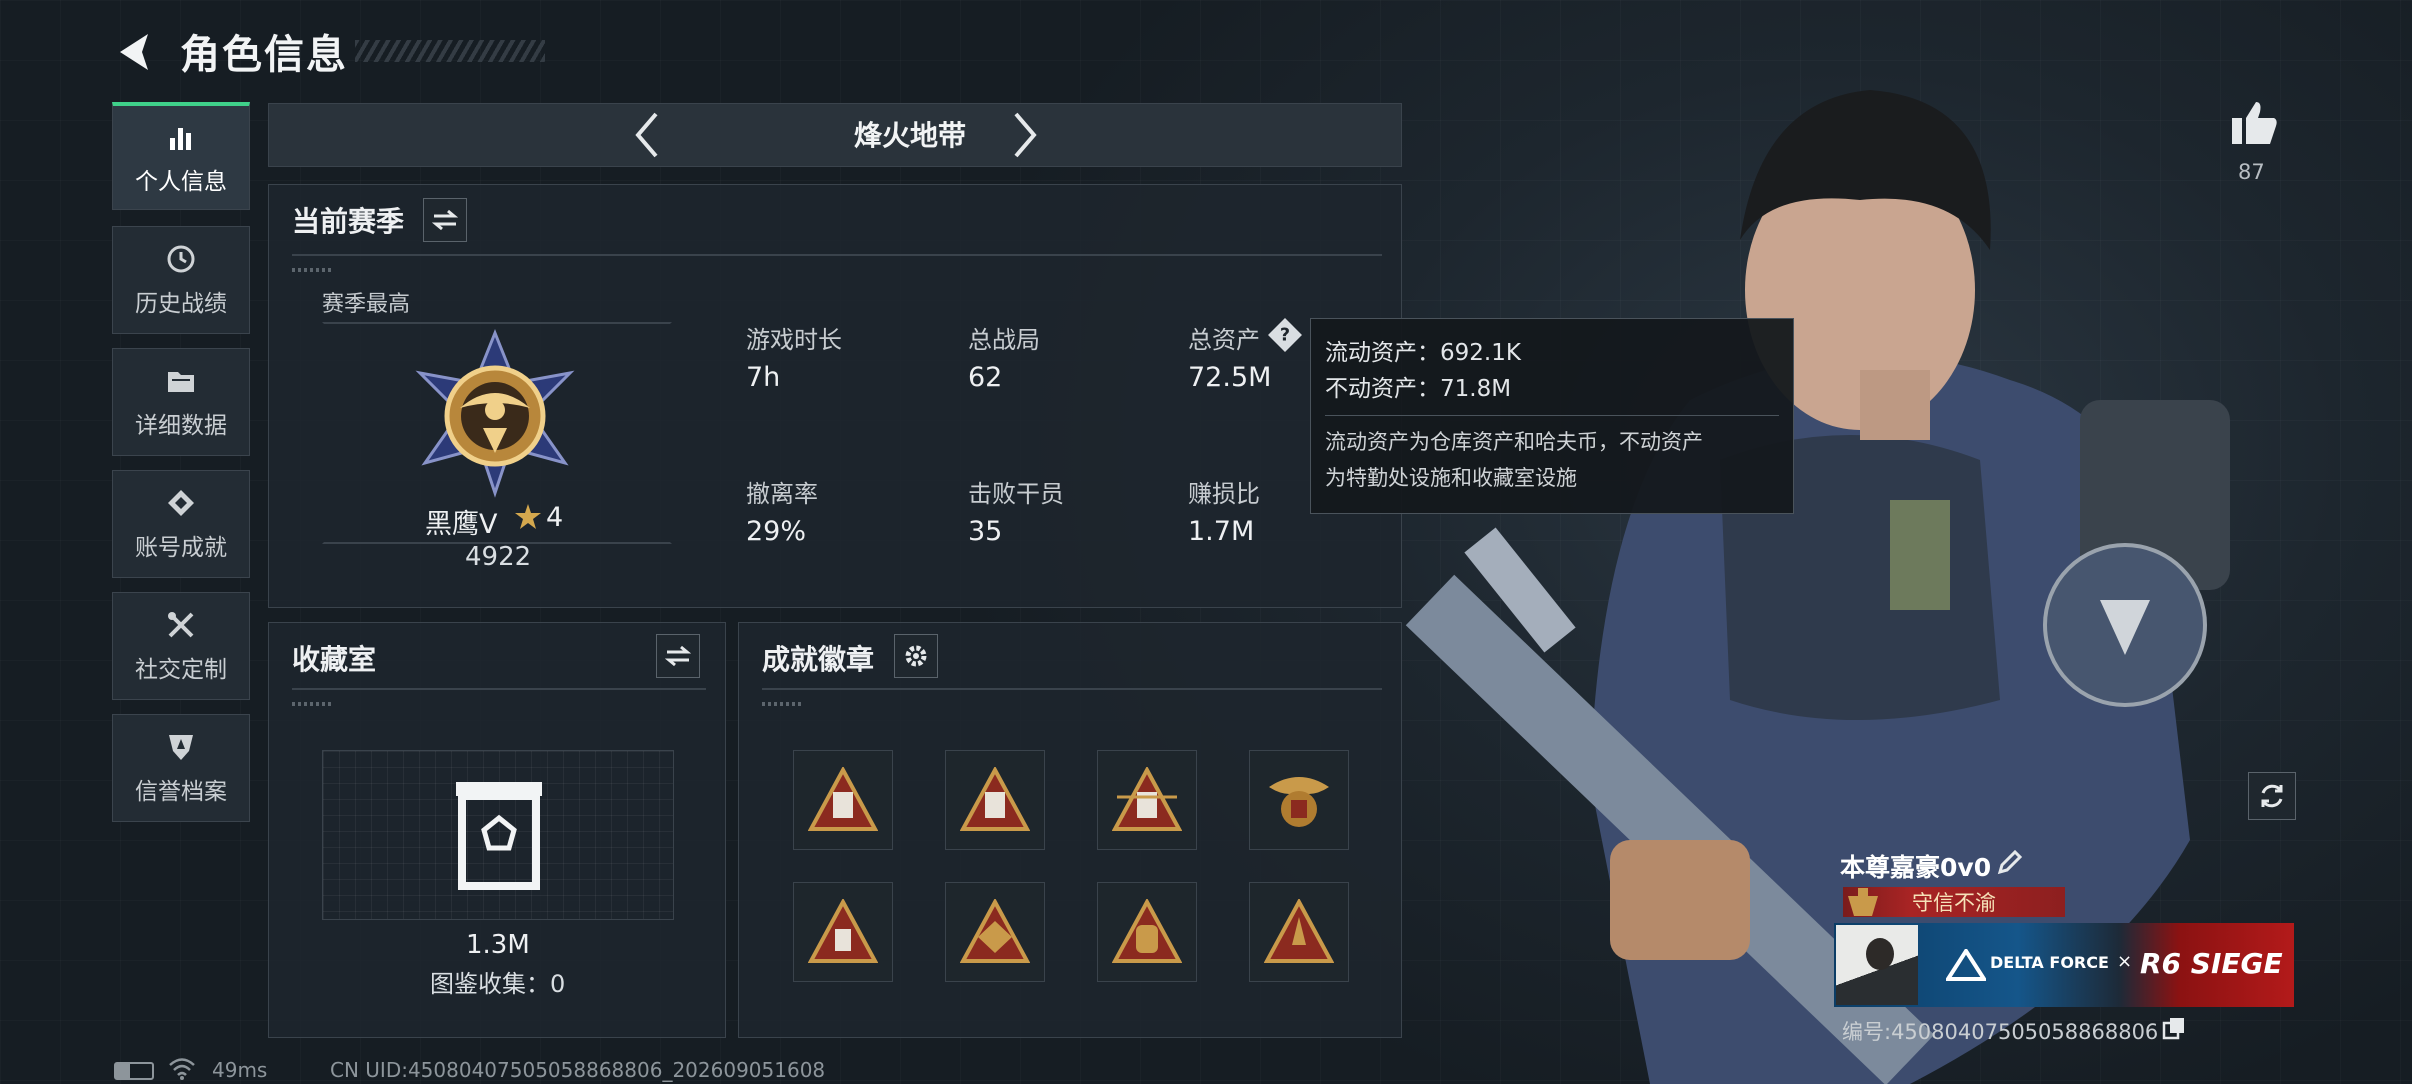 The height and width of the screenshot is (1084, 2412). Describe the element at coordinates (1004, 340) in the screenshot. I see `stat-label-matches: 总战局` at that location.